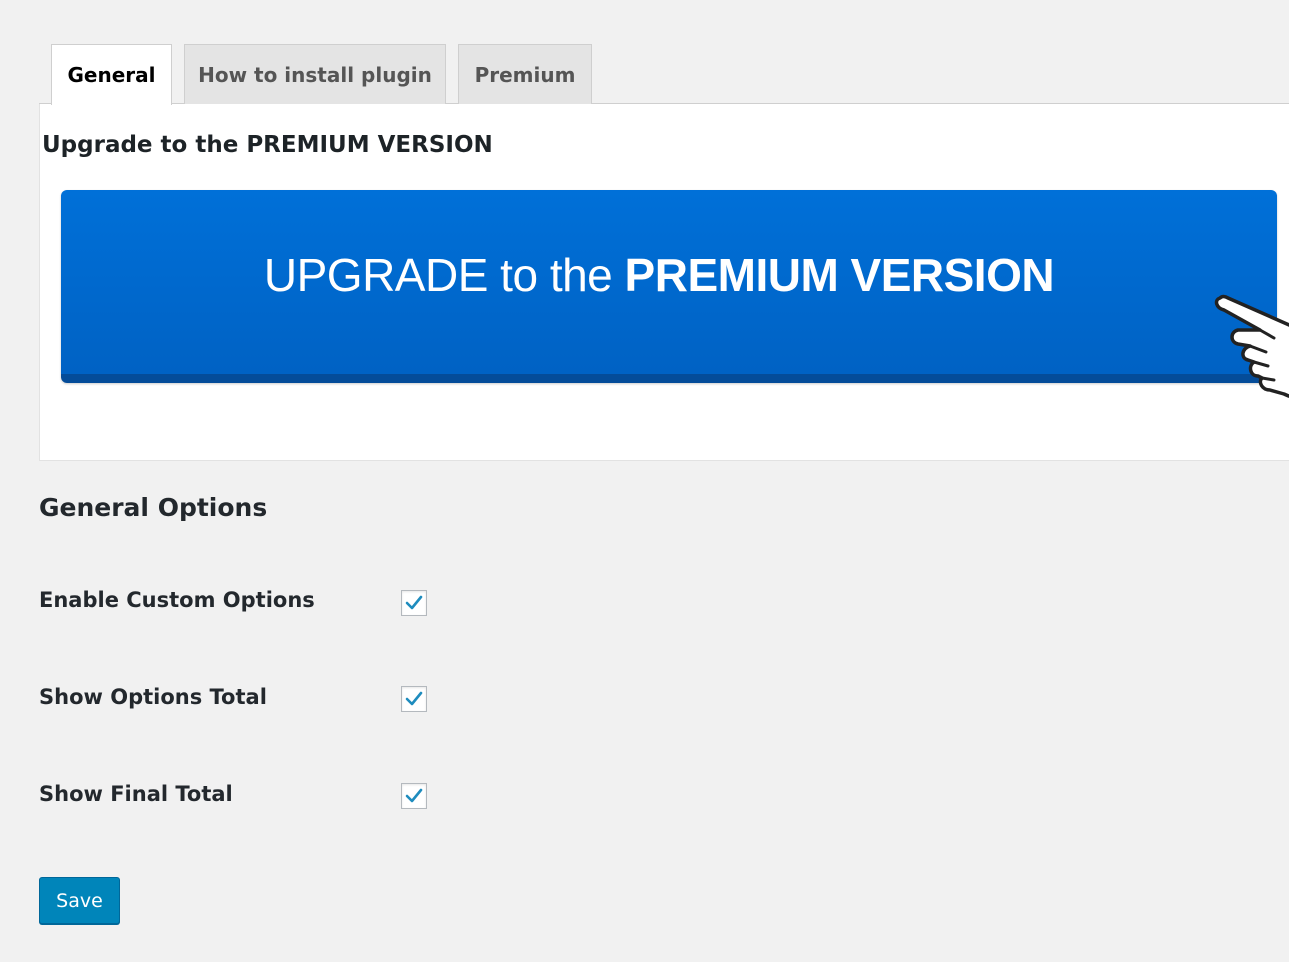 This screenshot has width=1289, height=962. I want to click on banner-text-bold: PREMIUM VERSION, so click(839, 275).